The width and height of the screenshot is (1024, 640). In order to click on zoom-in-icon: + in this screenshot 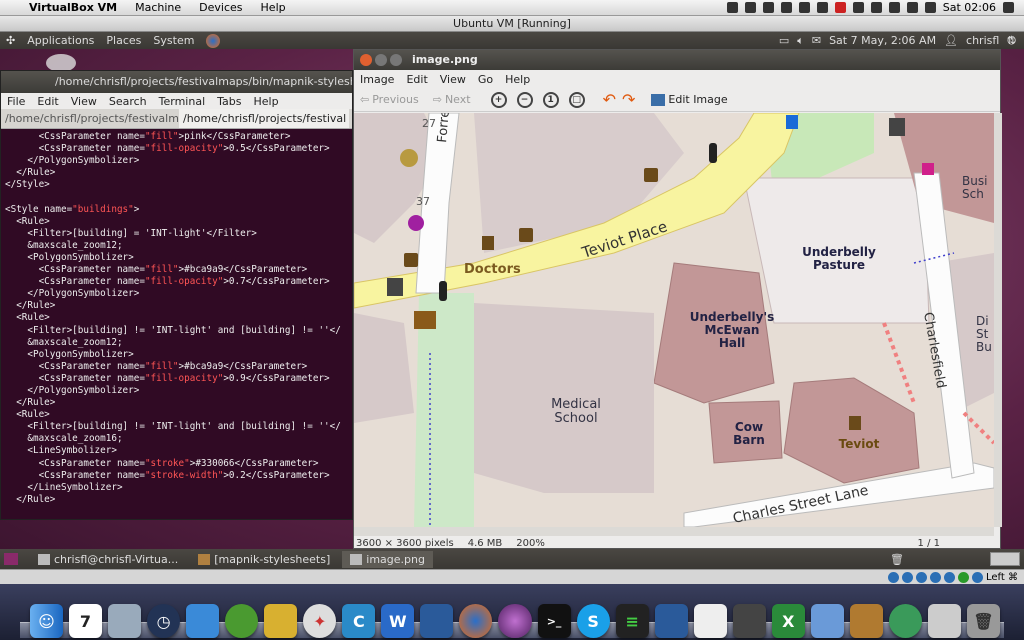, I will do `click(498, 99)`.